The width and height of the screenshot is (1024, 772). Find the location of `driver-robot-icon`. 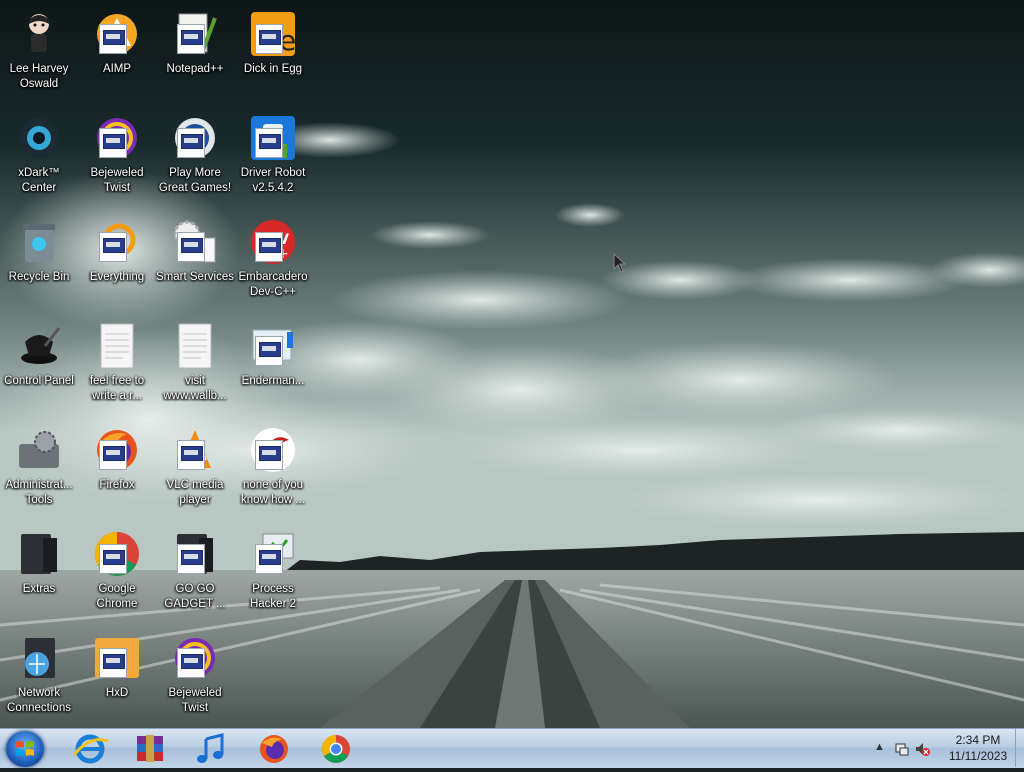

driver-robot-icon is located at coordinates (273, 138).